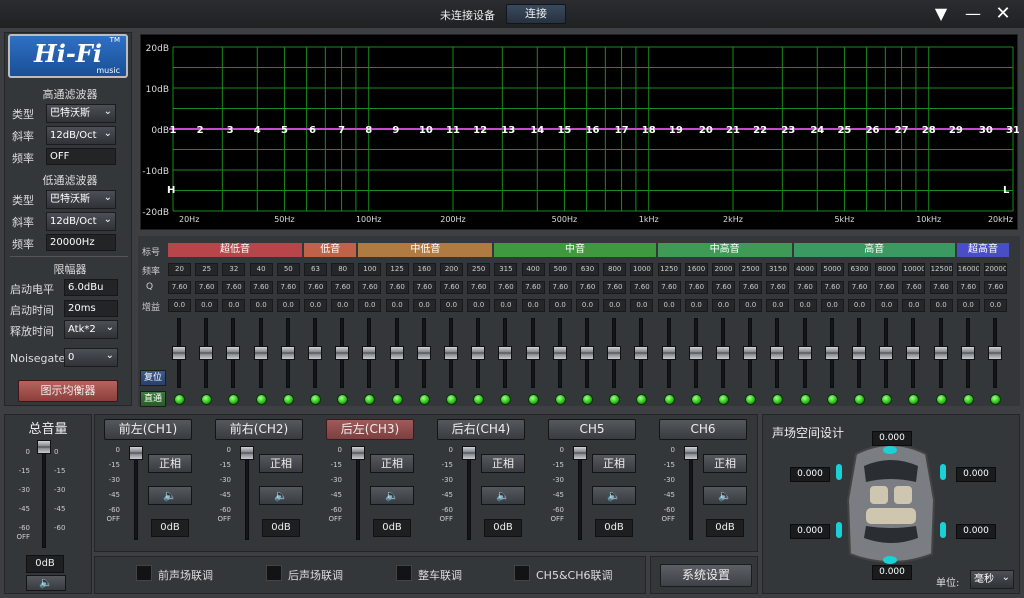 The height and width of the screenshot is (598, 1024). Describe the element at coordinates (370, 269) in the screenshot. I see `band-freq-cell: 100` at that location.